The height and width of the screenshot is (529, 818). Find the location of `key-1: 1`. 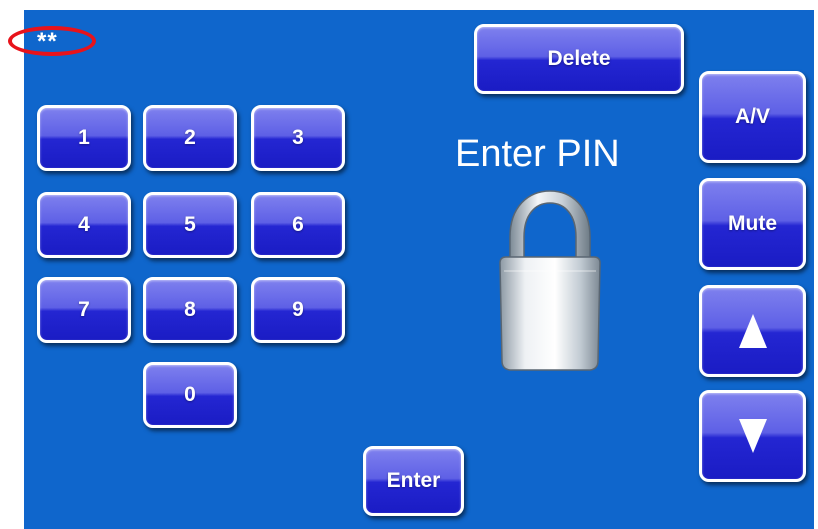

key-1: 1 is located at coordinates (84, 138).